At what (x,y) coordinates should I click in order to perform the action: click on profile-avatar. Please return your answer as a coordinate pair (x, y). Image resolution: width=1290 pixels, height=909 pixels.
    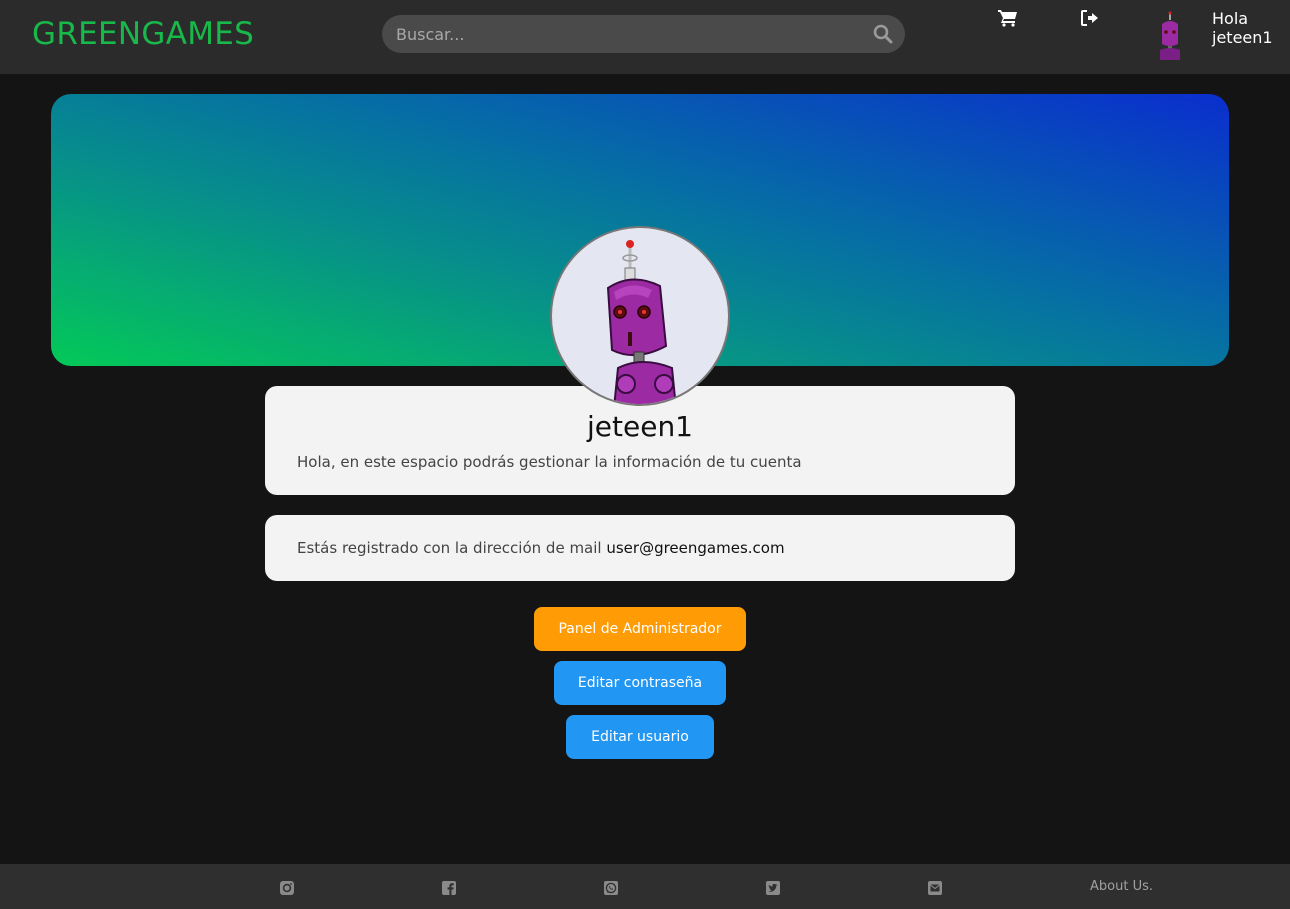
    Looking at the image, I should click on (640, 316).